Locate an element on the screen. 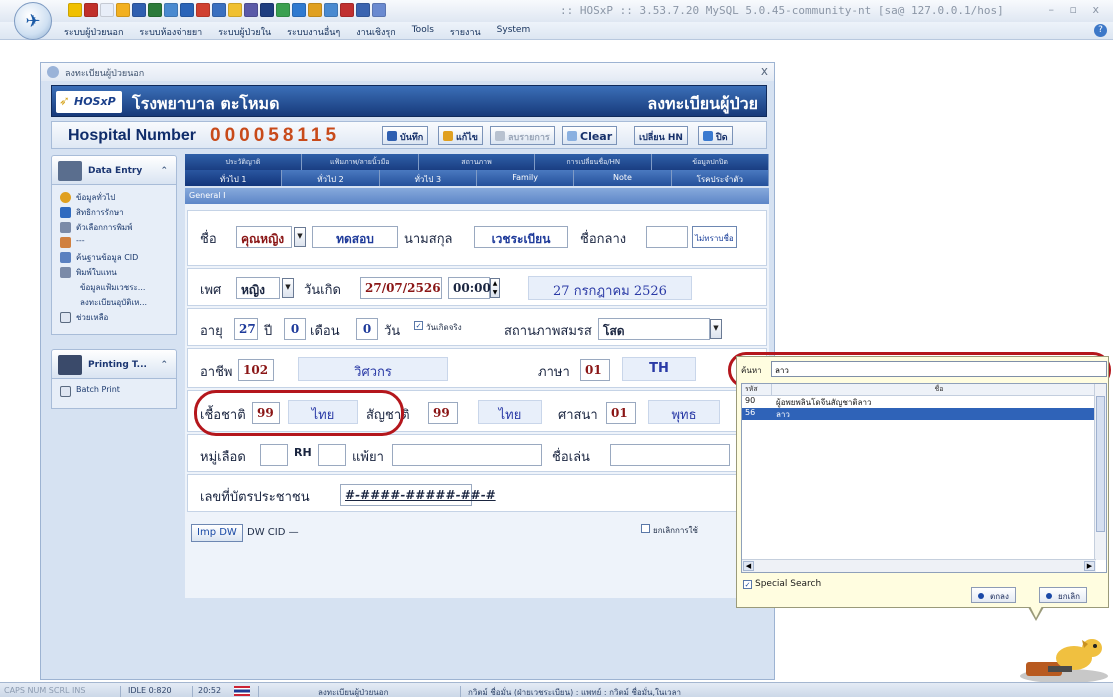  tab-status: สถานภาพ is located at coordinates (477, 162).